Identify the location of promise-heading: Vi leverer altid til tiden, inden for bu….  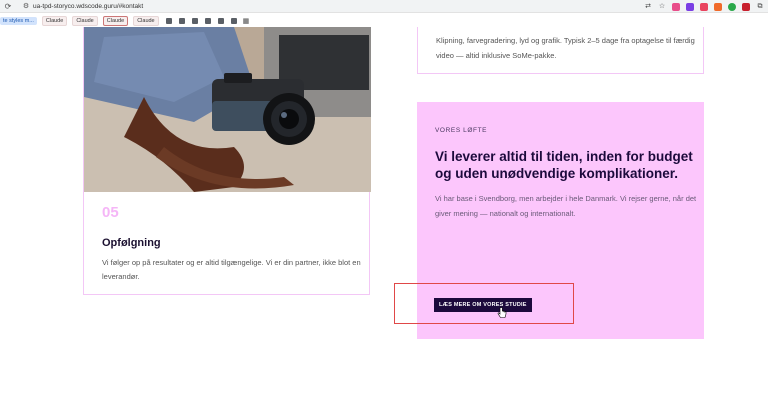
(564, 165).